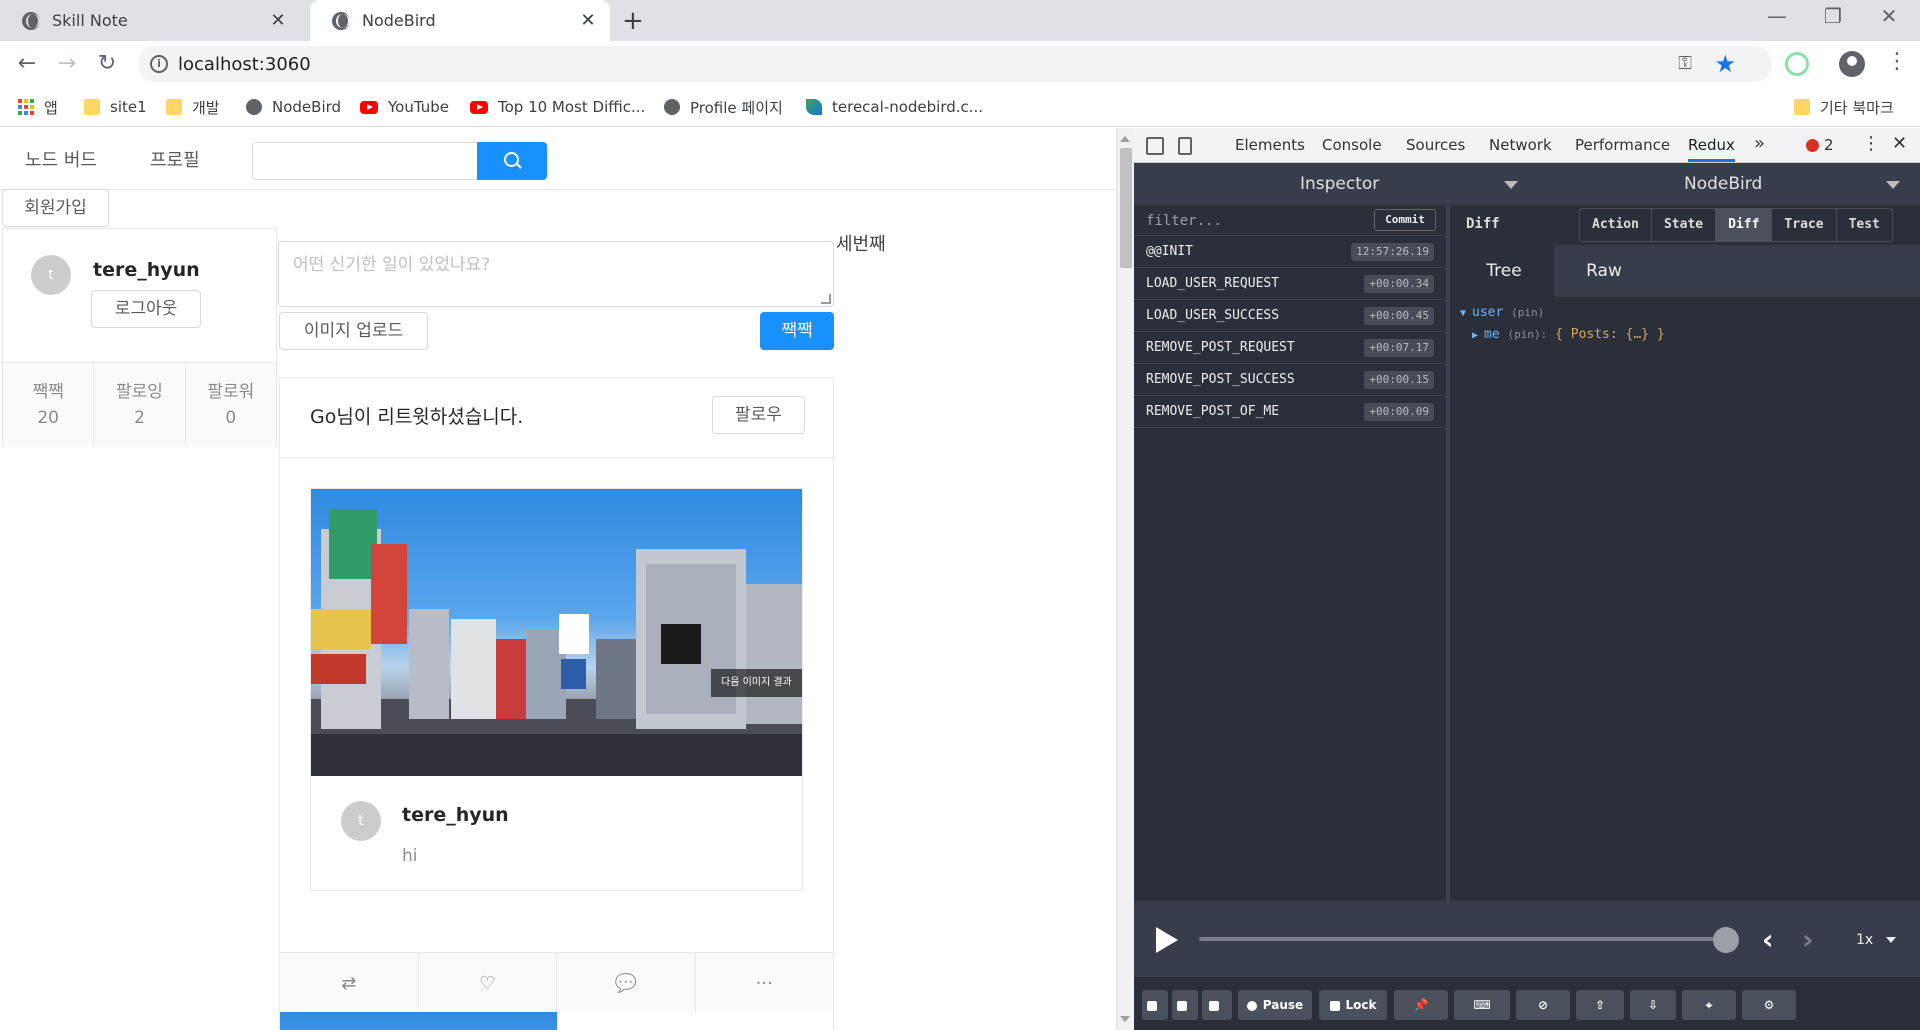 Image resolution: width=1920 pixels, height=1030 pixels. What do you see at coordinates (1844, 107) in the screenshot?
I see `bookmark-other: 기타 북마크` at bounding box center [1844, 107].